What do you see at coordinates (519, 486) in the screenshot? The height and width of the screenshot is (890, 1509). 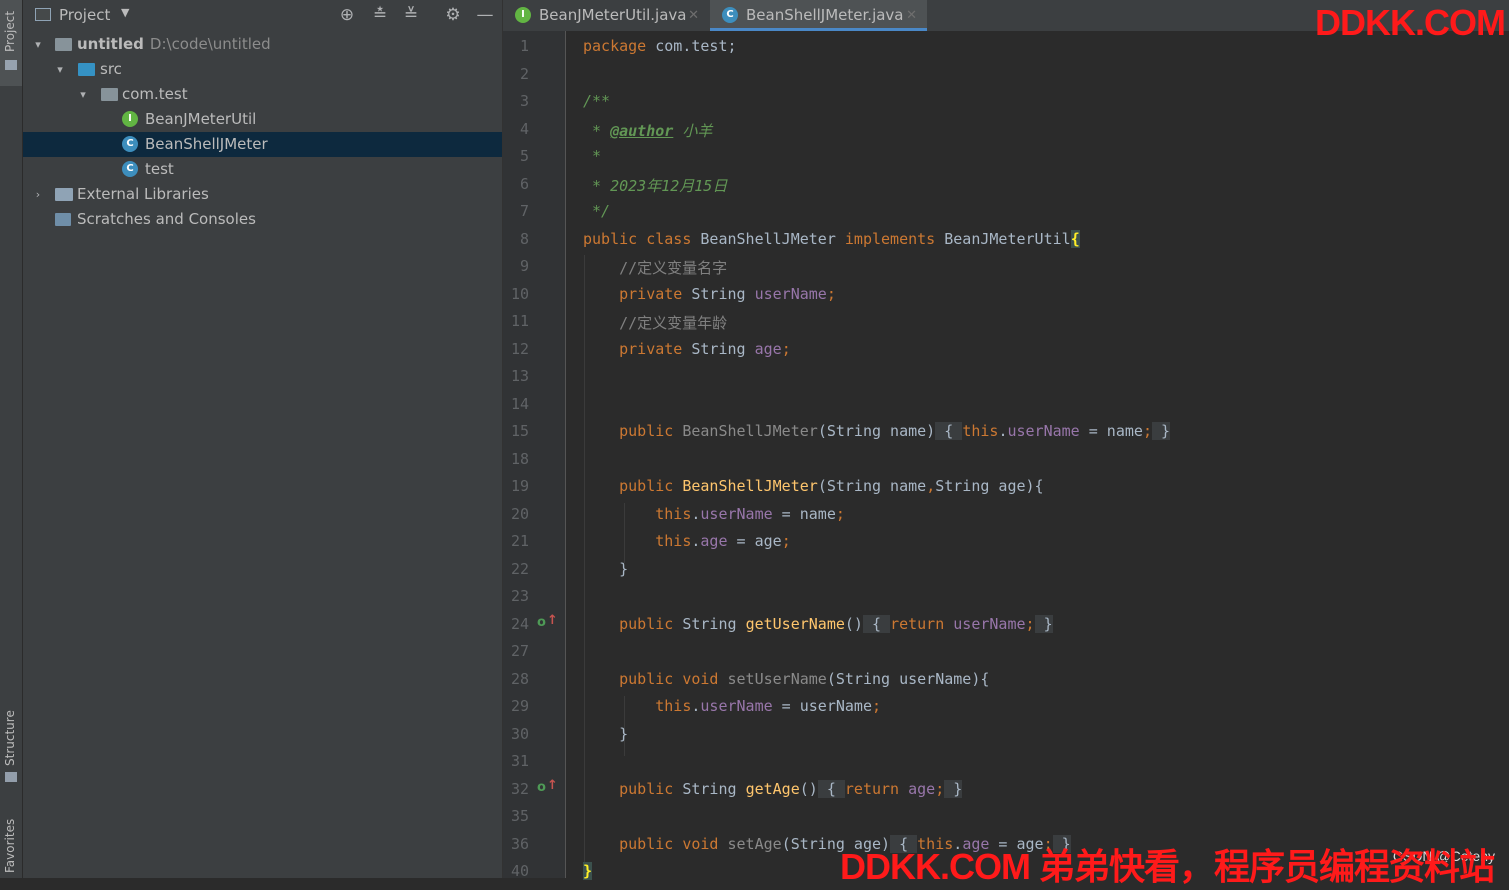 I see `line-number: 19` at bounding box center [519, 486].